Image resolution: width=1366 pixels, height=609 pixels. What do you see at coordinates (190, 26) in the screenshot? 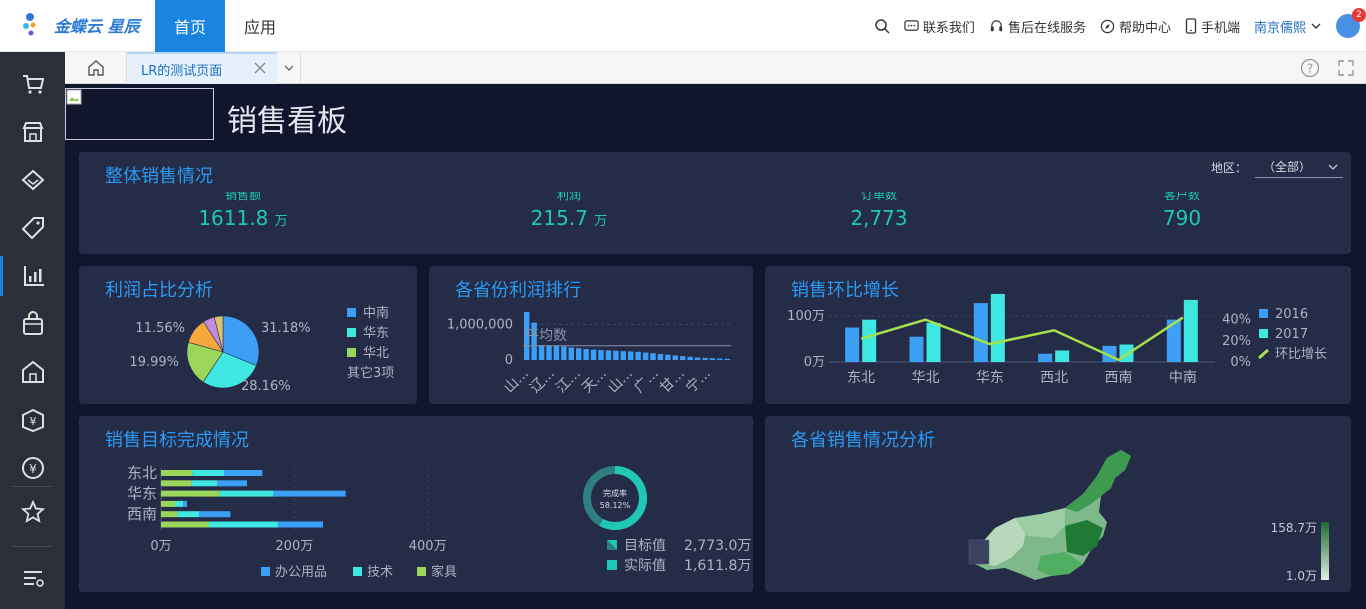
I see `nav-home: 首页` at bounding box center [190, 26].